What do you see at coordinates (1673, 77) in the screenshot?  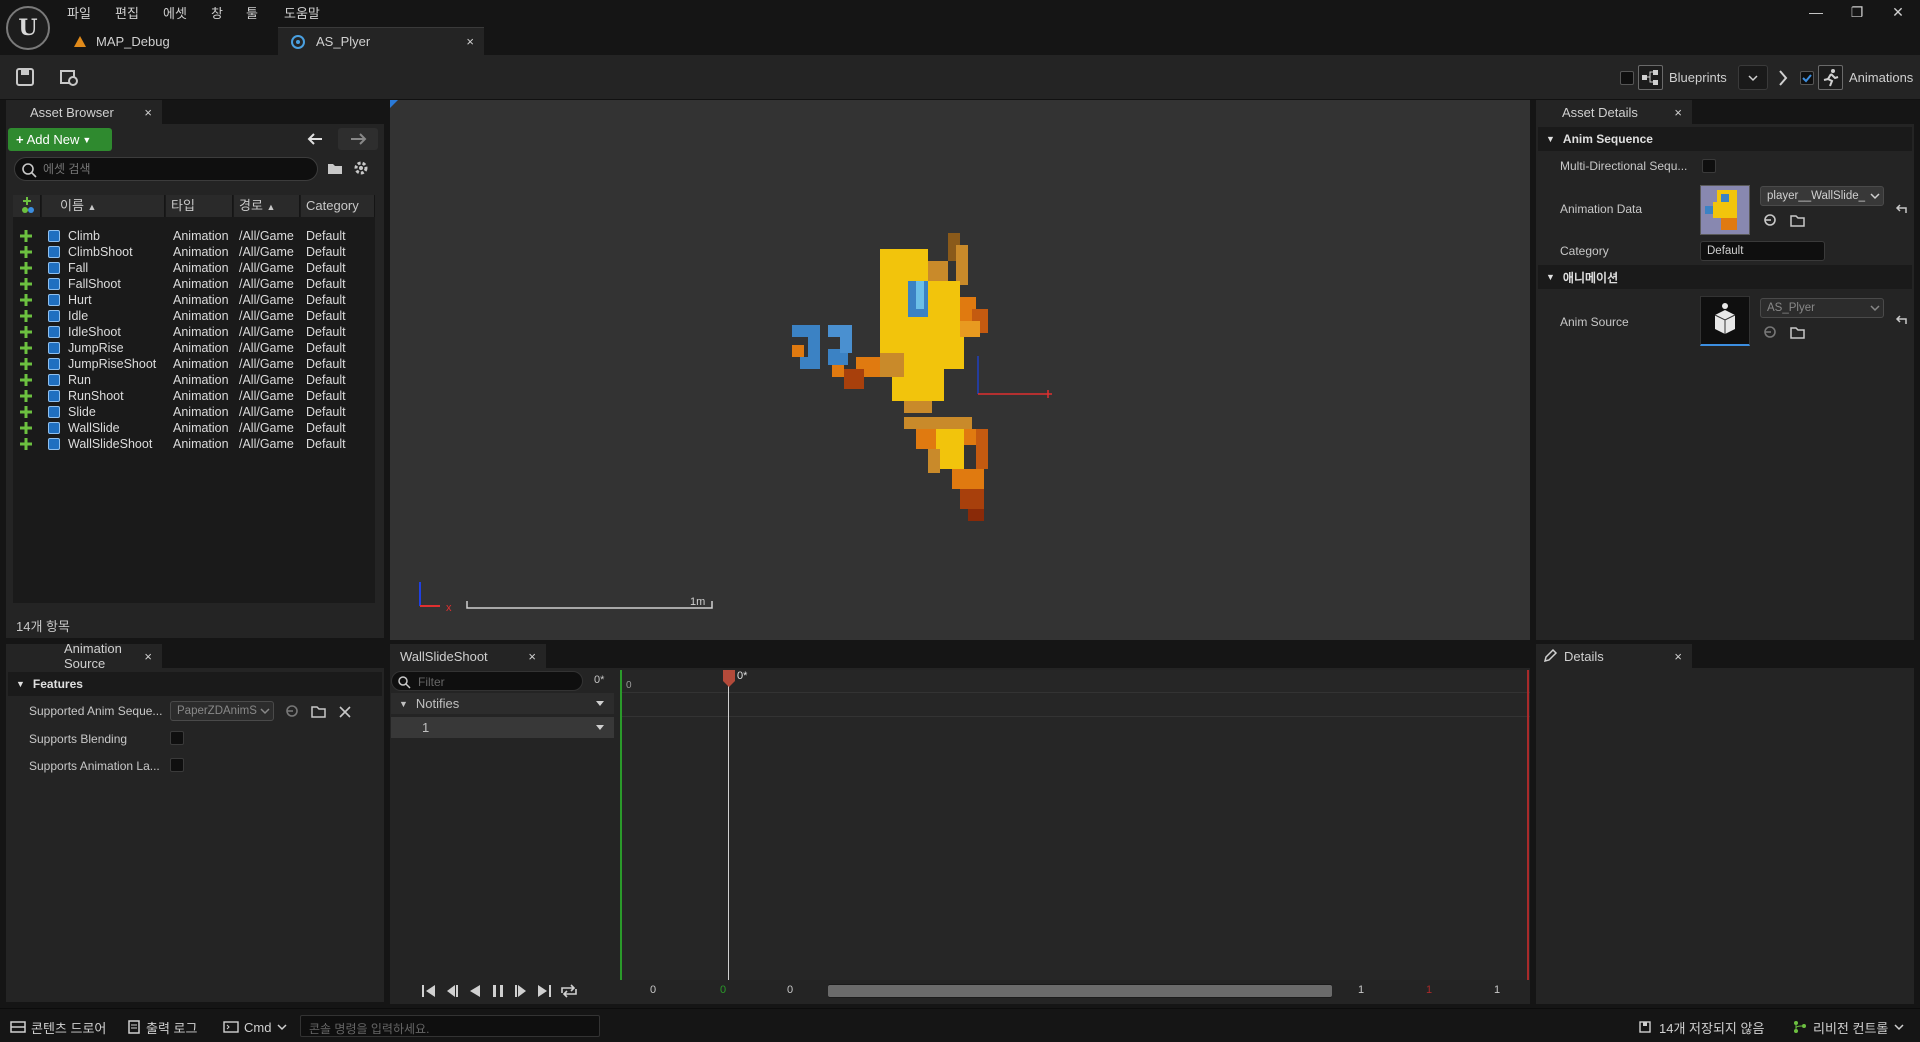 I see `blueprints-mode: Blueprints` at bounding box center [1673, 77].